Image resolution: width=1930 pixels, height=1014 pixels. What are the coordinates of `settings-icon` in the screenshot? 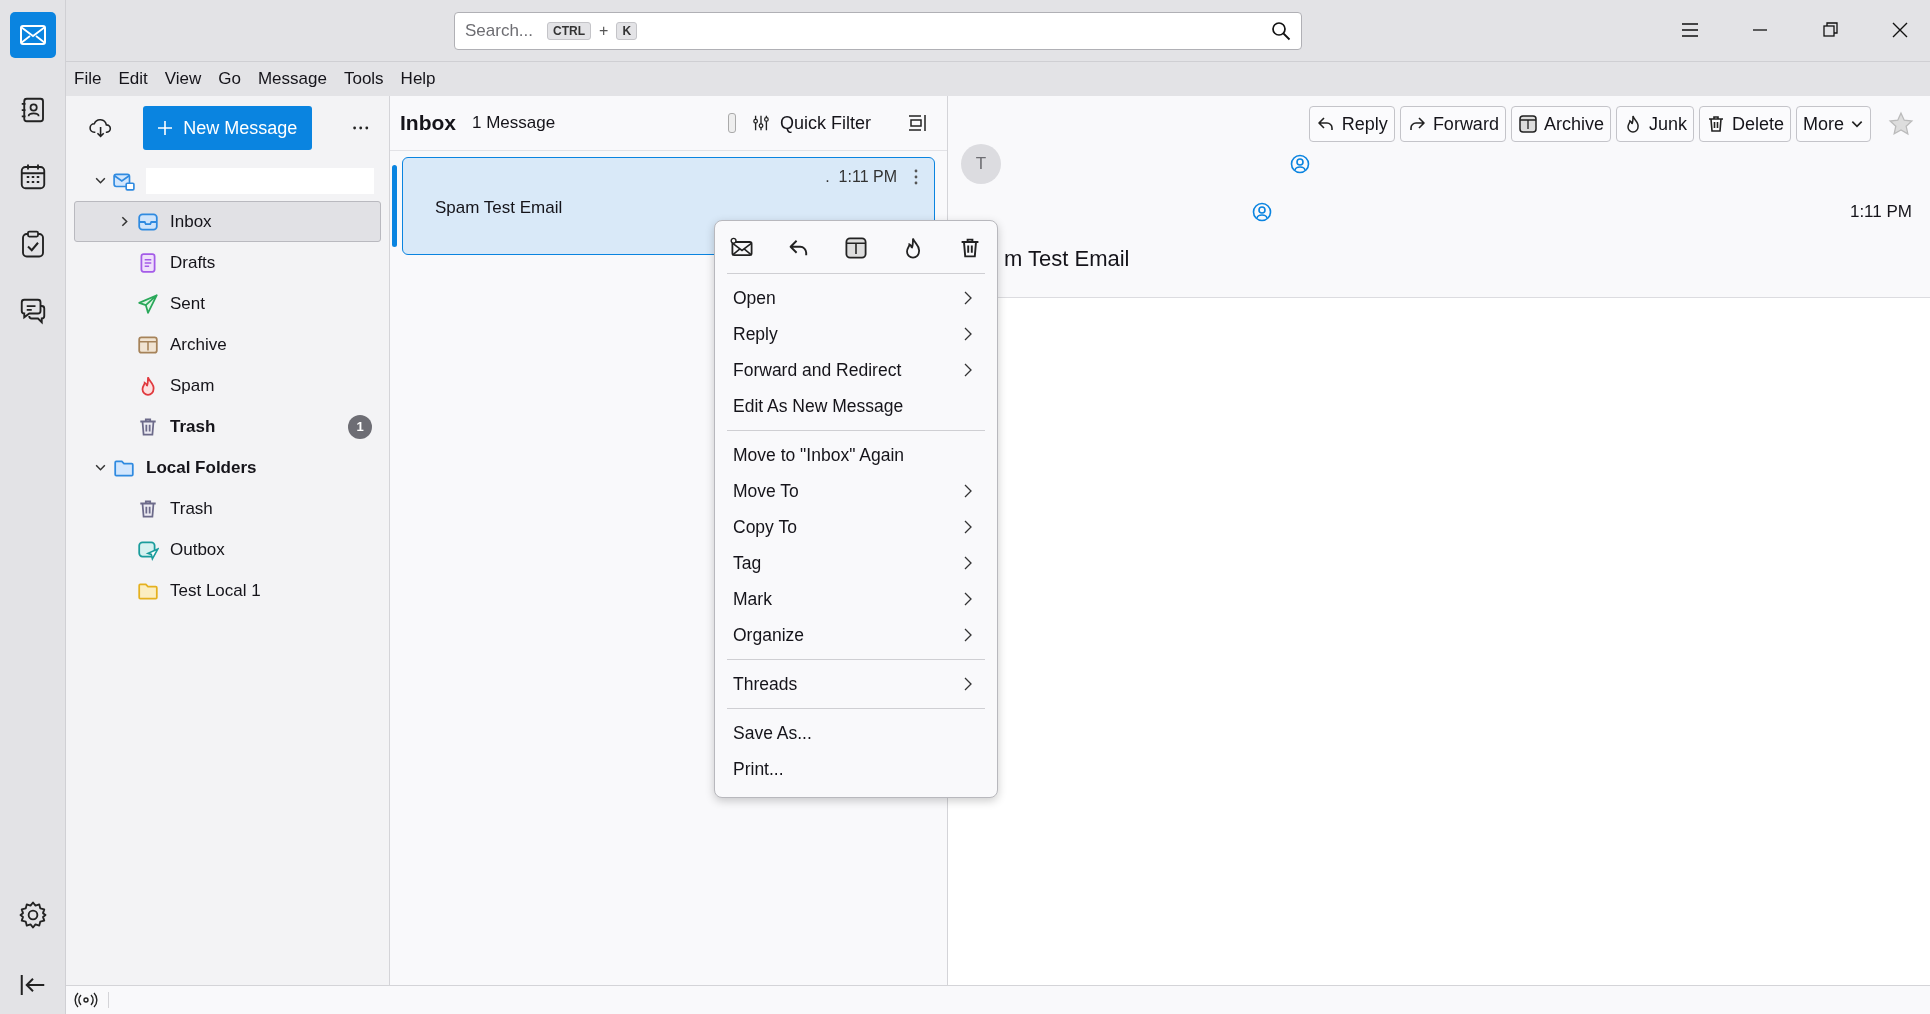 It's located at (32, 915).